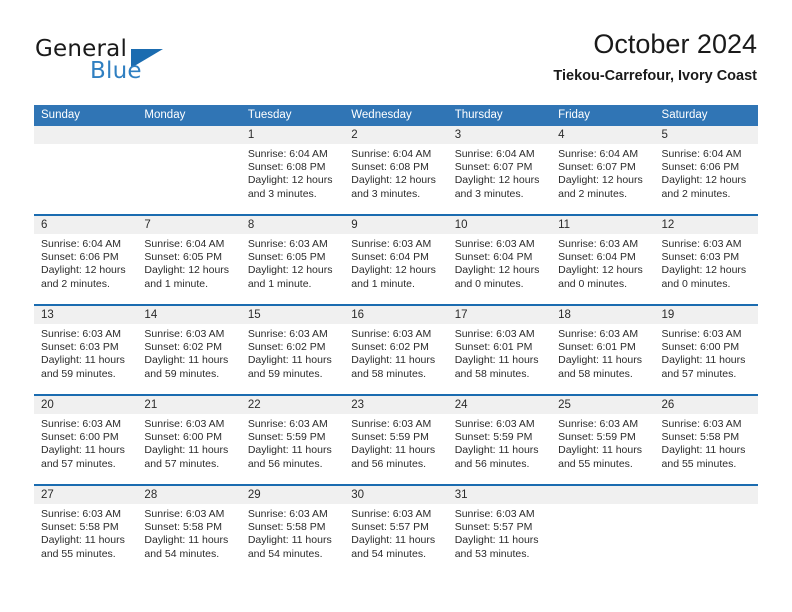 The image size is (792, 612). Describe the element at coordinates (388, 553) in the screenshot. I see `daylight-duration-line2: and 54 minutes.` at that location.